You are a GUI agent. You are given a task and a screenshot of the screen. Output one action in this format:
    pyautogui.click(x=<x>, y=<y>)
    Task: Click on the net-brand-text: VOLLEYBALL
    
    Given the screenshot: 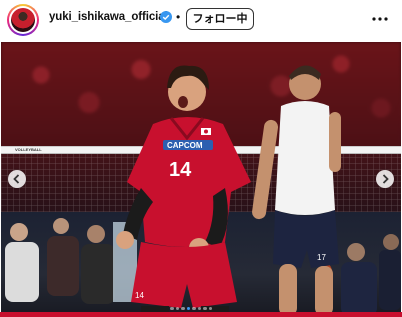 What is the action you would take?
    pyautogui.click(x=28, y=149)
    